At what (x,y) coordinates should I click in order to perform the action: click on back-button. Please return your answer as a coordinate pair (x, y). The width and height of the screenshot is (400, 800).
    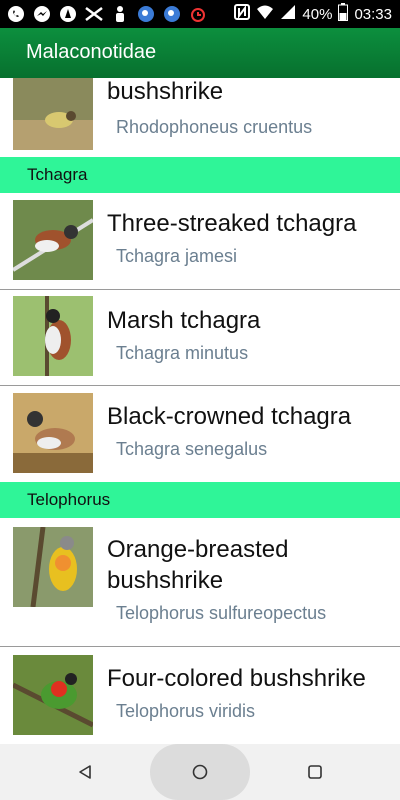
    Looking at the image, I should click on (85, 772).